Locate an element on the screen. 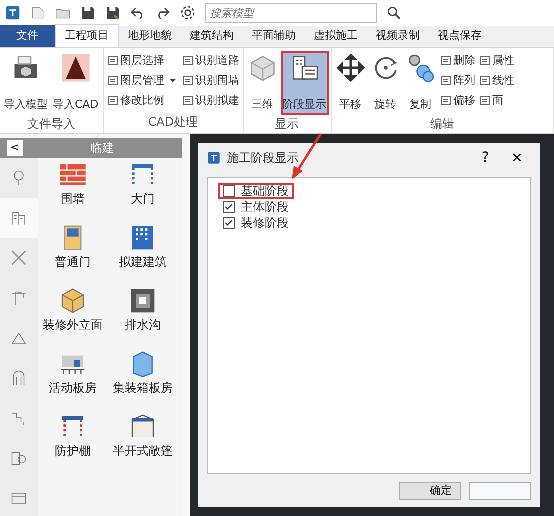 The width and height of the screenshot is (554, 516). save-icon is located at coordinates (88, 13).